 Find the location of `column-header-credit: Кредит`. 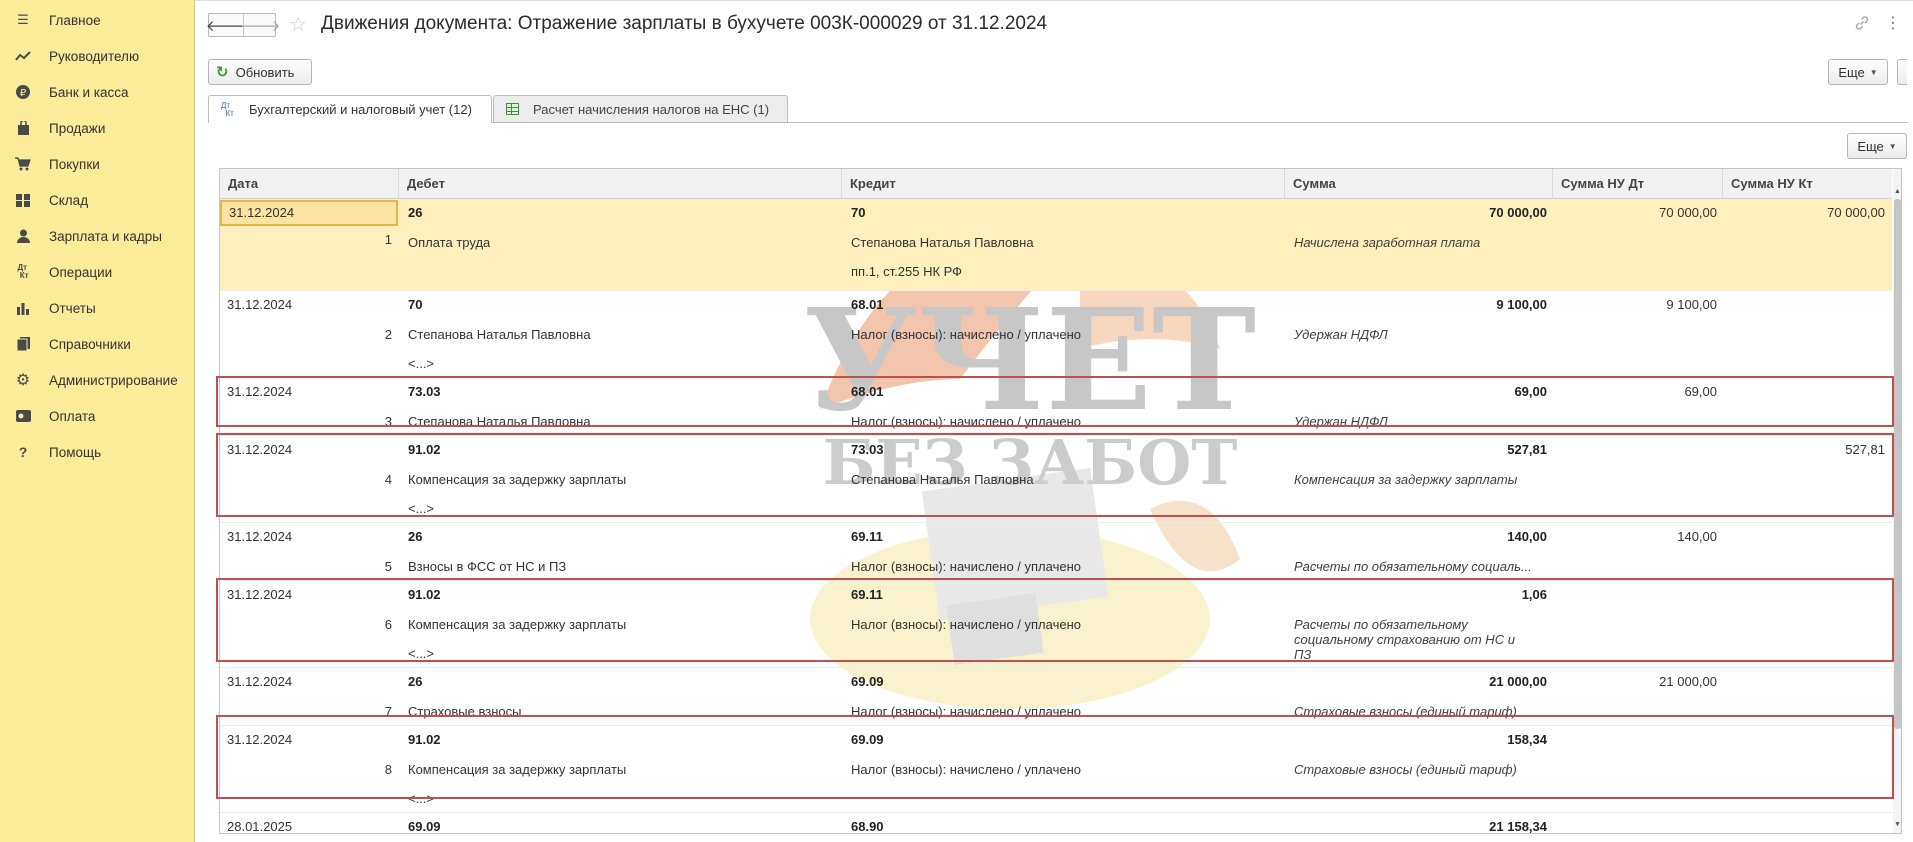

column-header-credit: Кредит is located at coordinates (1063, 184).